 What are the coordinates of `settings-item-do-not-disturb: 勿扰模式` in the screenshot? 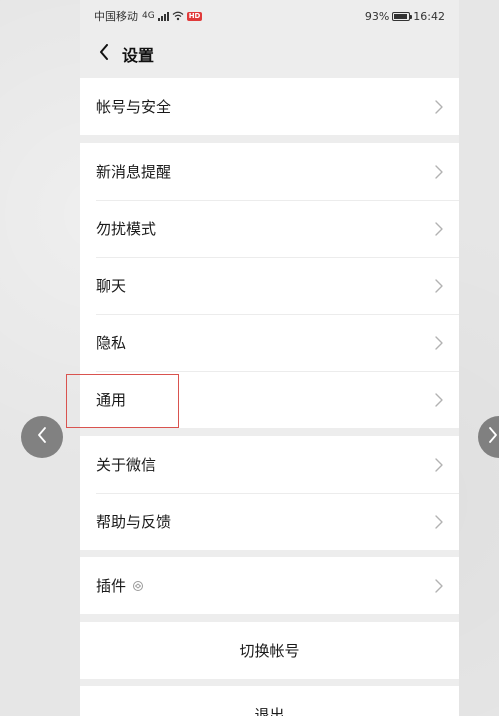 It's located at (269, 228).